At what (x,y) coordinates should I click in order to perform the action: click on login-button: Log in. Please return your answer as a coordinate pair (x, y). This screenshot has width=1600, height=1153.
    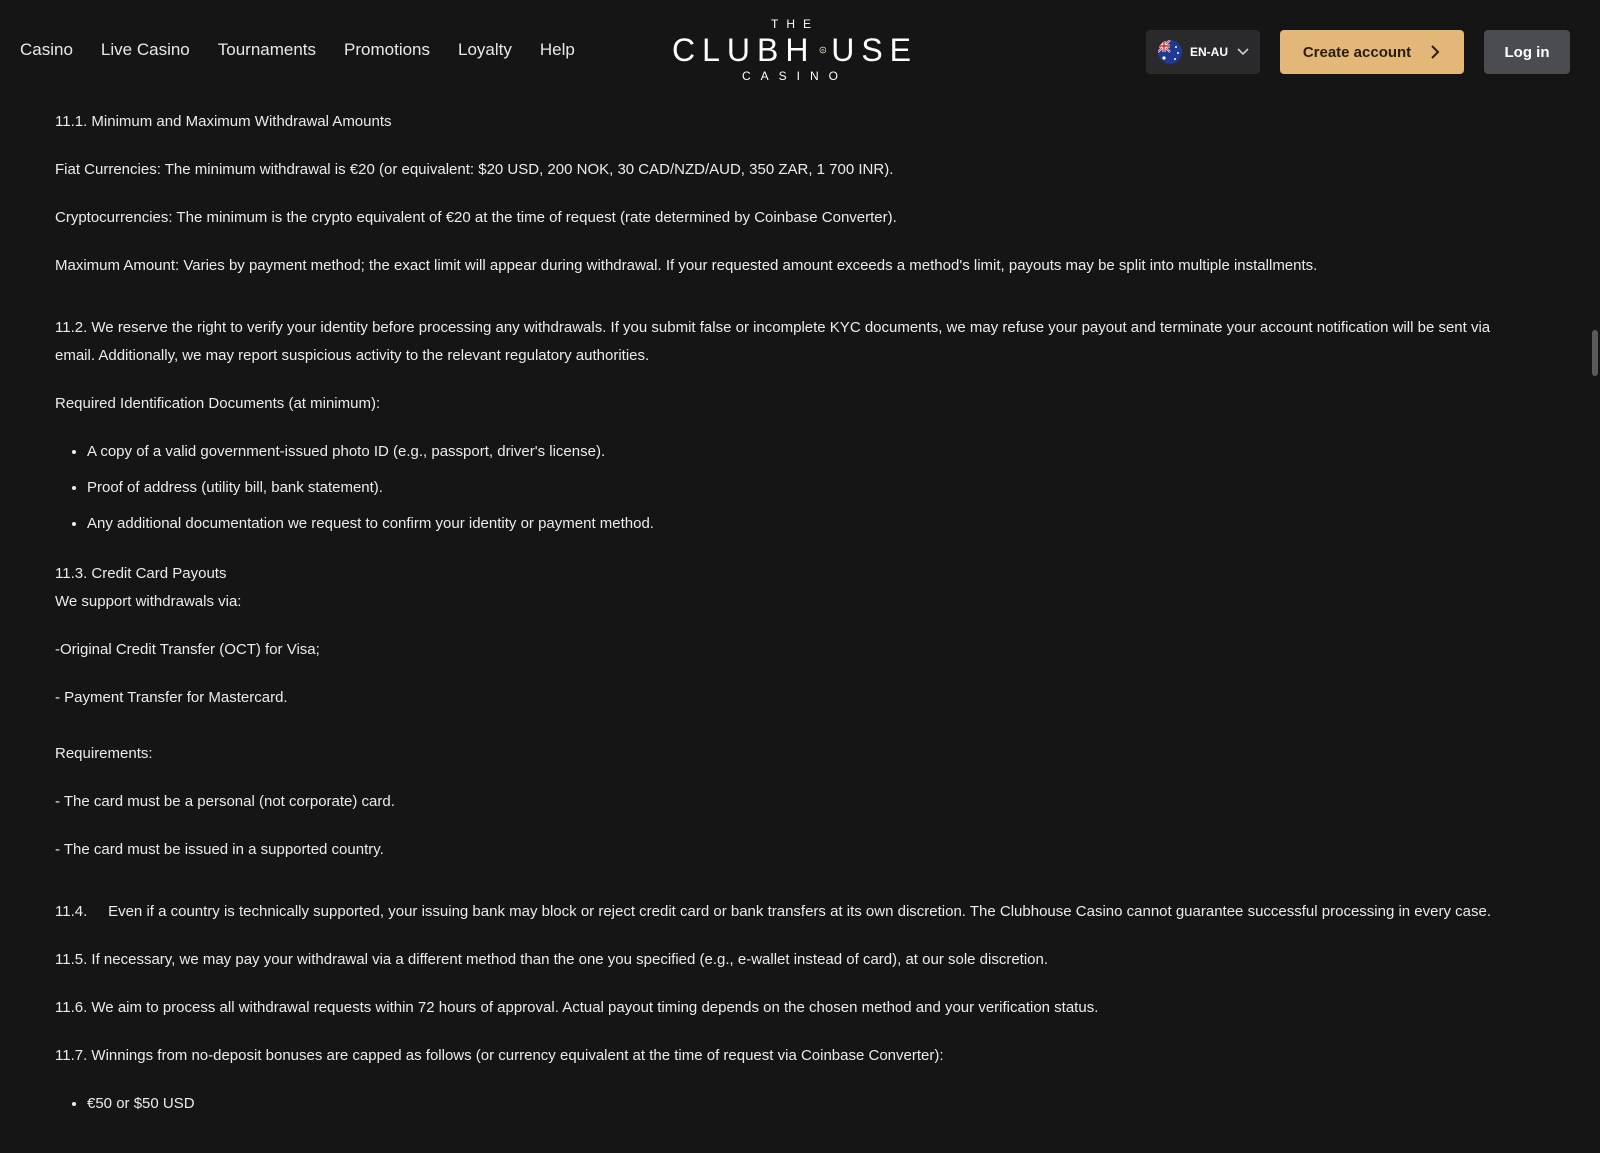
    Looking at the image, I should click on (1527, 52).